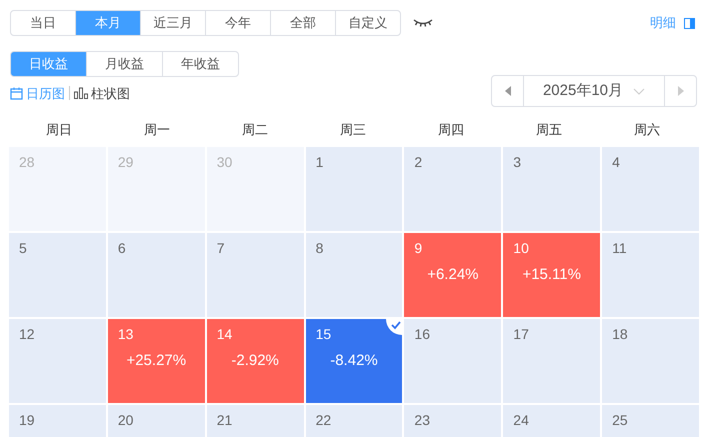 Image resolution: width=717 pixels, height=437 pixels. What do you see at coordinates (620, 334) in the screenshot?
I see `day-number: 18` at bounding box center [620, 334].